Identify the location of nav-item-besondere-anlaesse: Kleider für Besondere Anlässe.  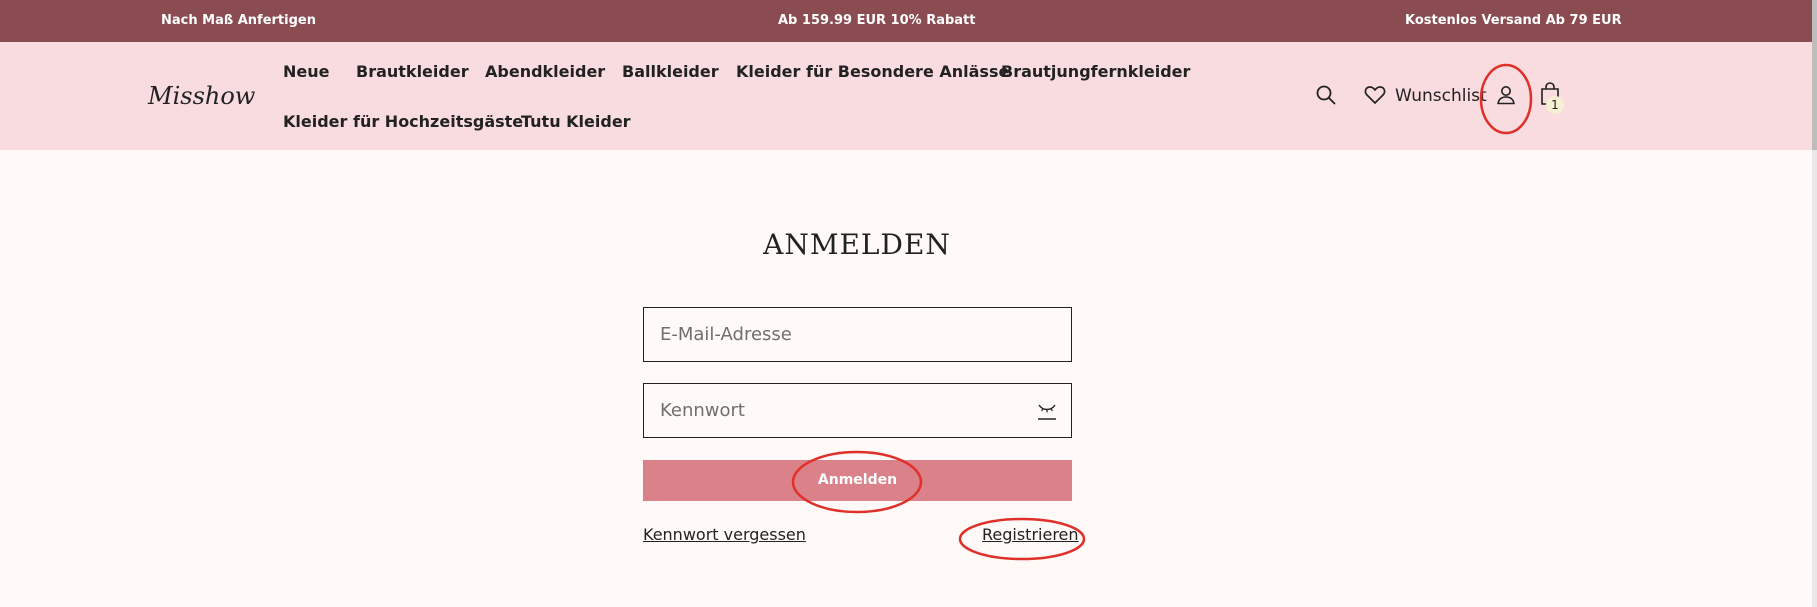
(872, 71).